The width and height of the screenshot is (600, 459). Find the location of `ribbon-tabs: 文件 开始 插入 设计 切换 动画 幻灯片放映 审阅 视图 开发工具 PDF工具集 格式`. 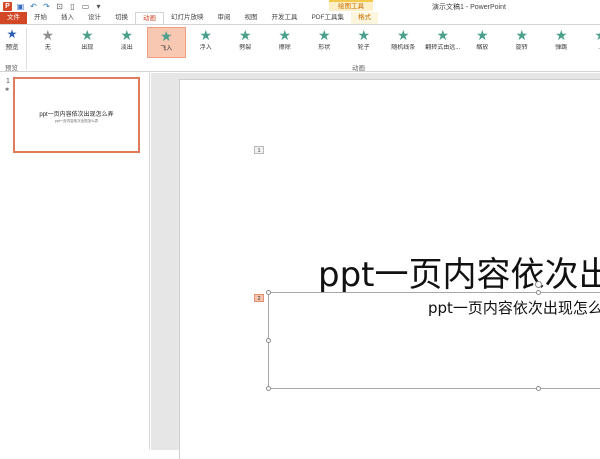

ribbon-tabs: 文件 开始 插入 设计 切换 动画 幻灯片放映 审阅 视图 开发工具 PDF工具集 格式 is located at coordinates (300, 18).